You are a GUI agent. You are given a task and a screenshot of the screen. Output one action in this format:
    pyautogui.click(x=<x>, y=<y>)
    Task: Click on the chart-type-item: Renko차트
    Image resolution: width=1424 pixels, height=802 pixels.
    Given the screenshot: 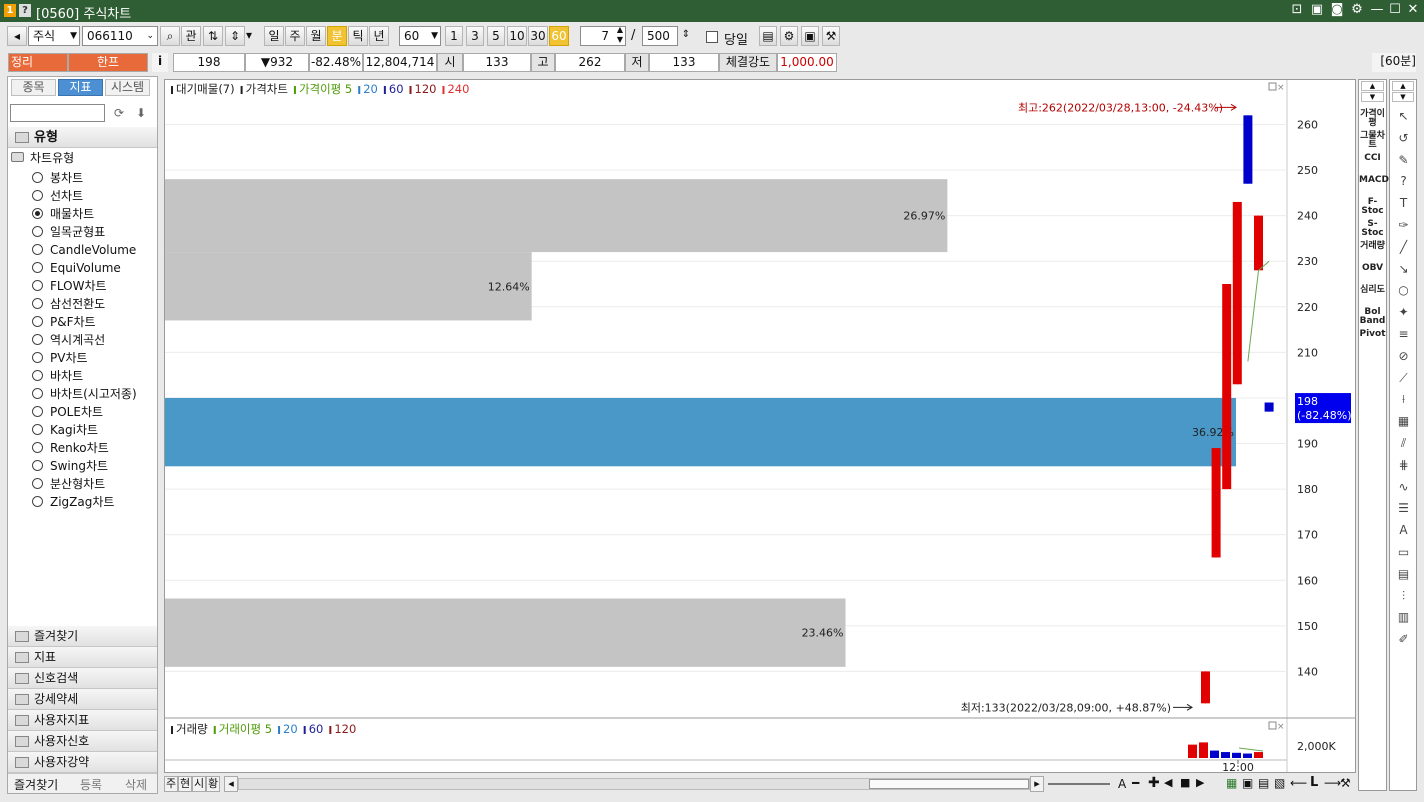 What is the action you would take?
    pyautogui.click(x=82, y=448)
    